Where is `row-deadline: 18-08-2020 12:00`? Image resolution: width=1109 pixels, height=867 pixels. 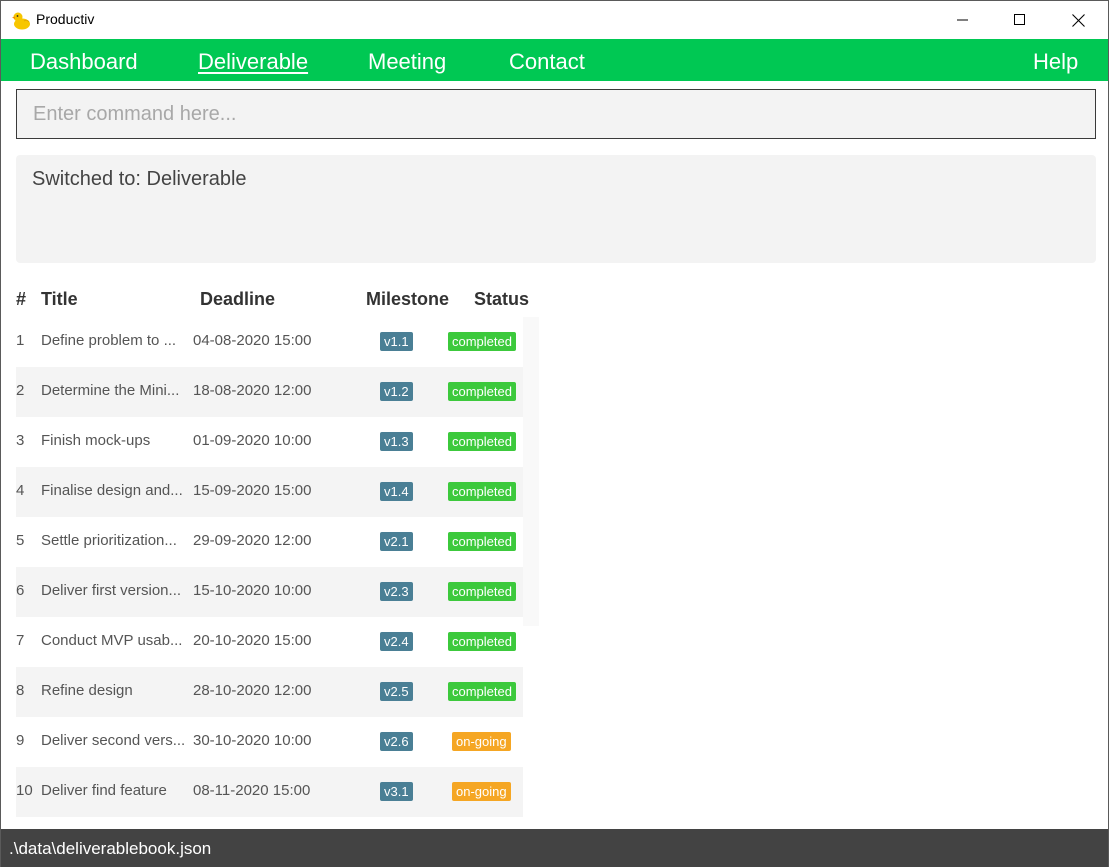
row-deadline: 18-08-2020 12:00 is located at coordinates (252, 390).